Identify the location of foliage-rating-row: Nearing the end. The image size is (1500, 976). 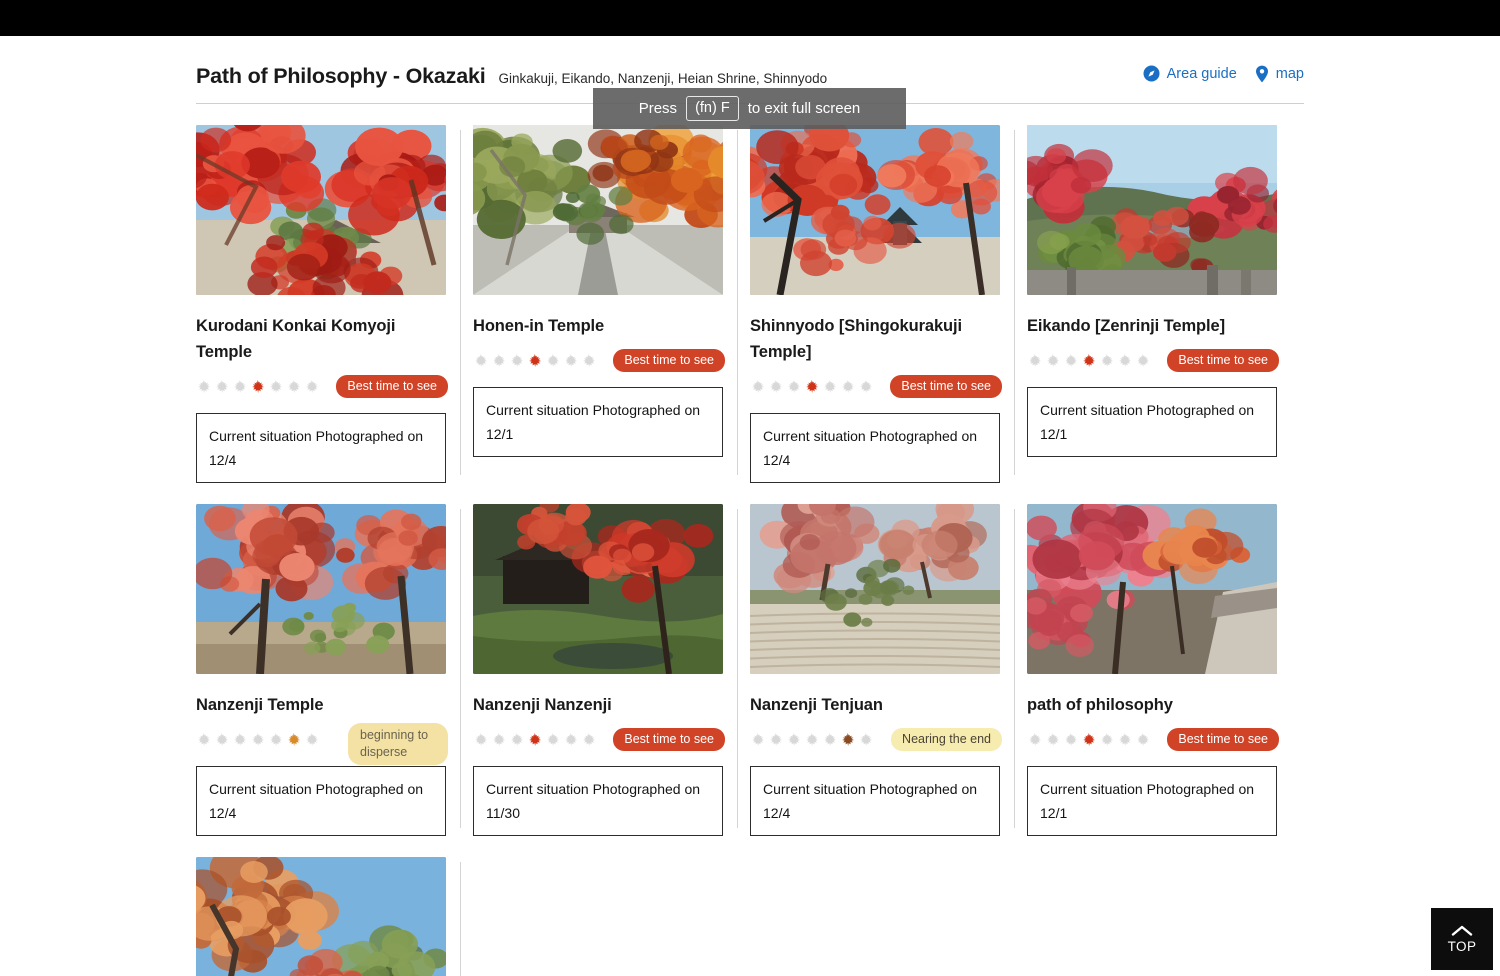
(876, 739).